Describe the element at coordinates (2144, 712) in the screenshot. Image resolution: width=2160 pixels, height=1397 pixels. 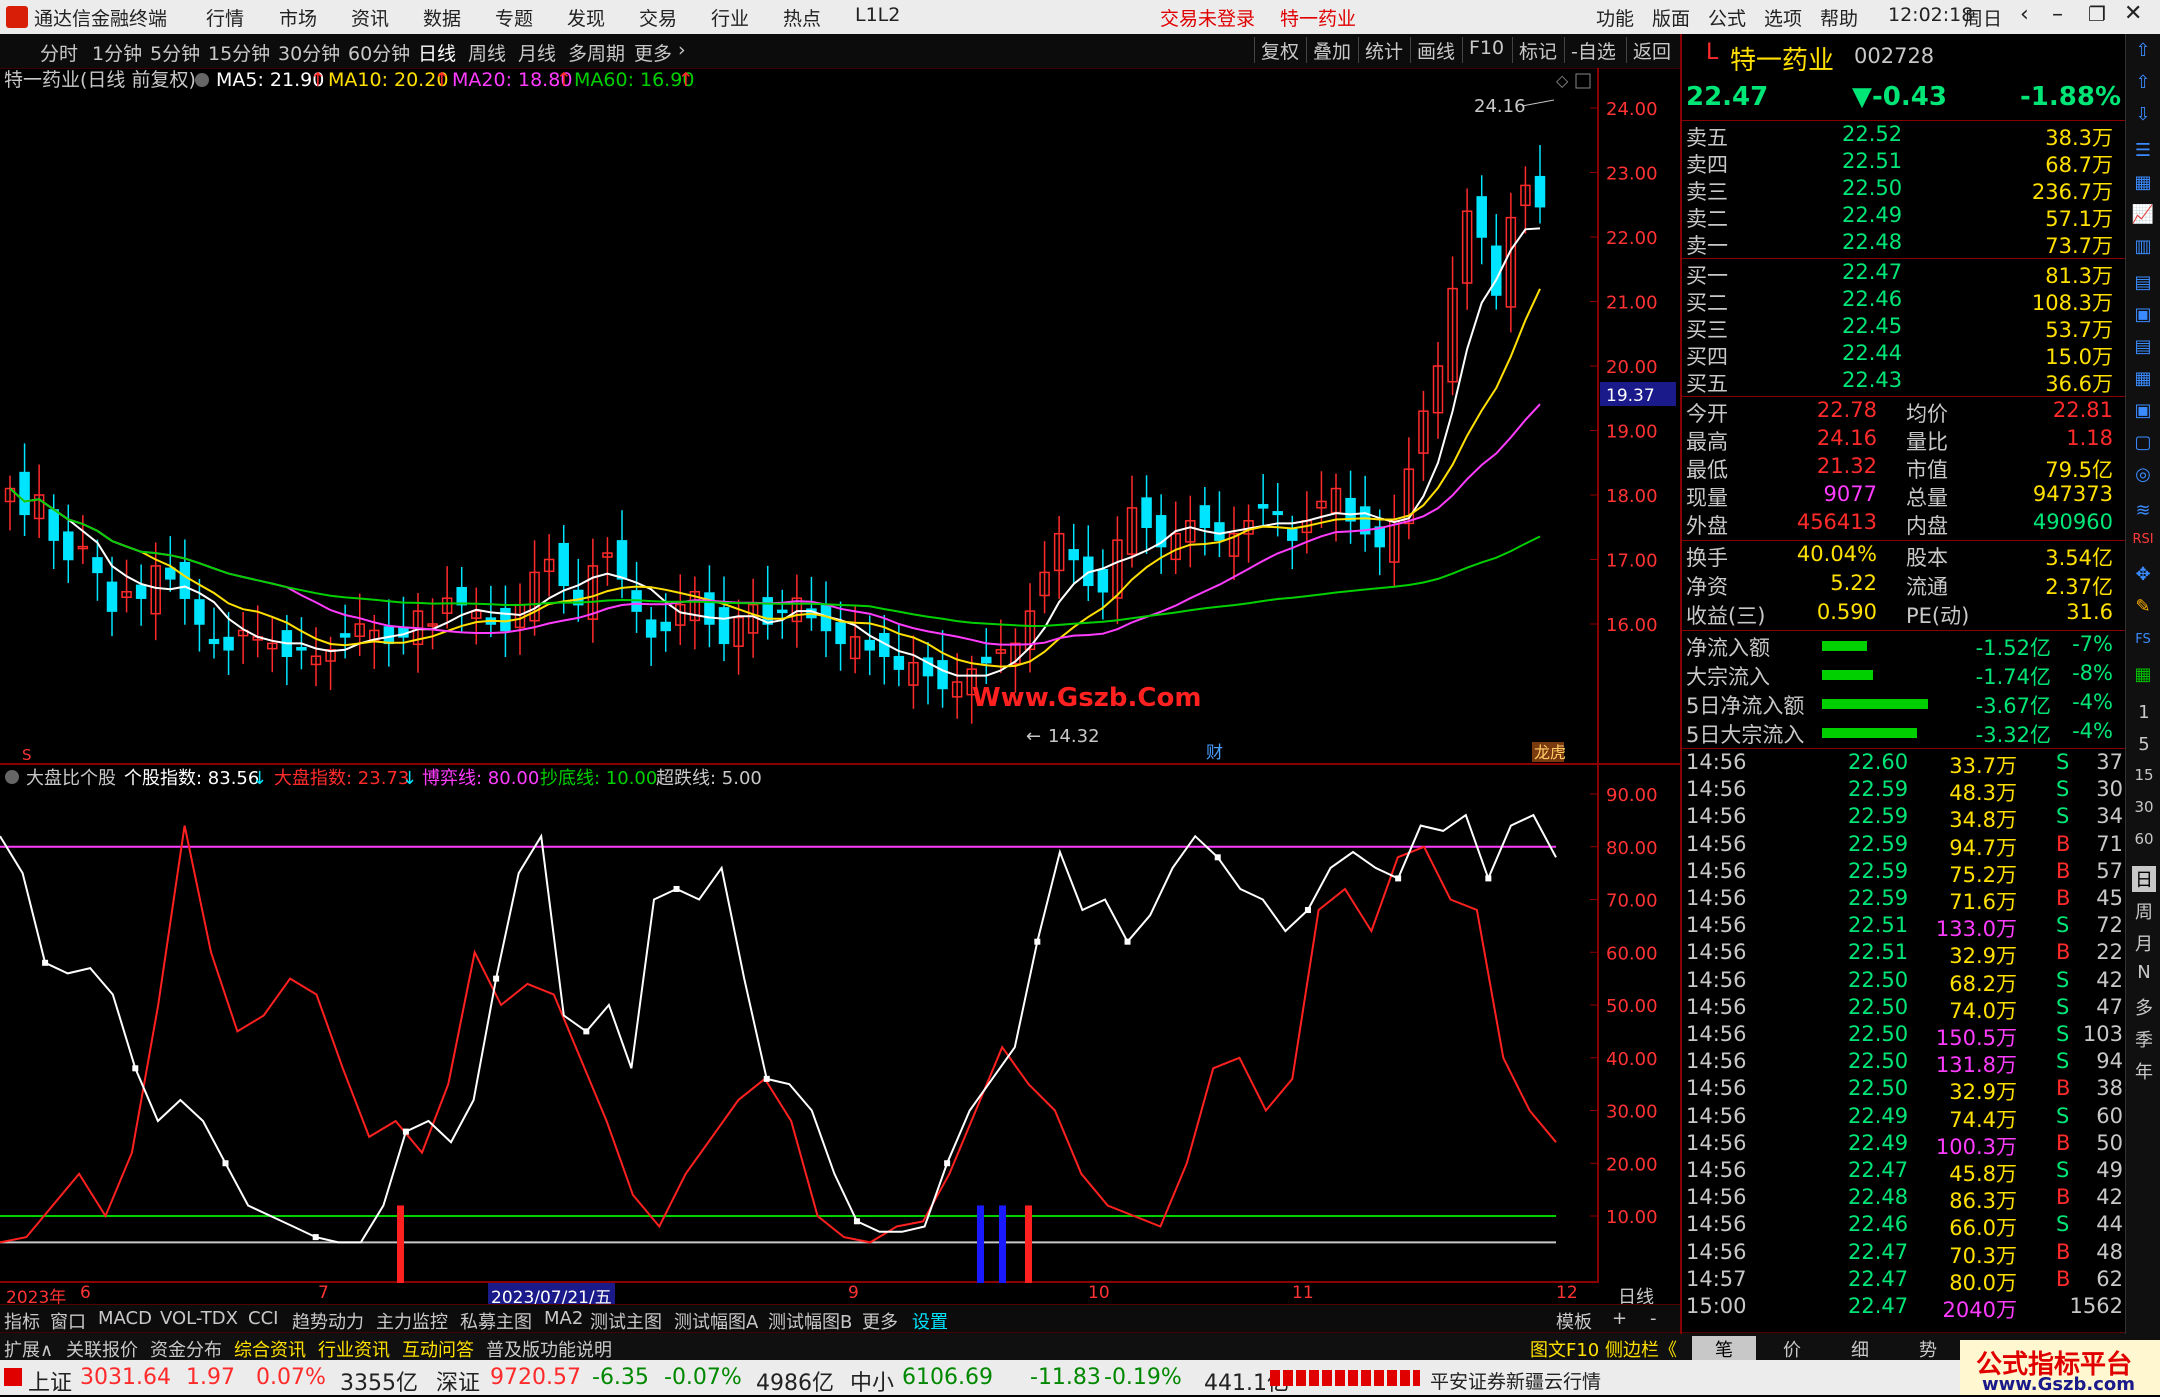
I see `period-1: 1` at that location.